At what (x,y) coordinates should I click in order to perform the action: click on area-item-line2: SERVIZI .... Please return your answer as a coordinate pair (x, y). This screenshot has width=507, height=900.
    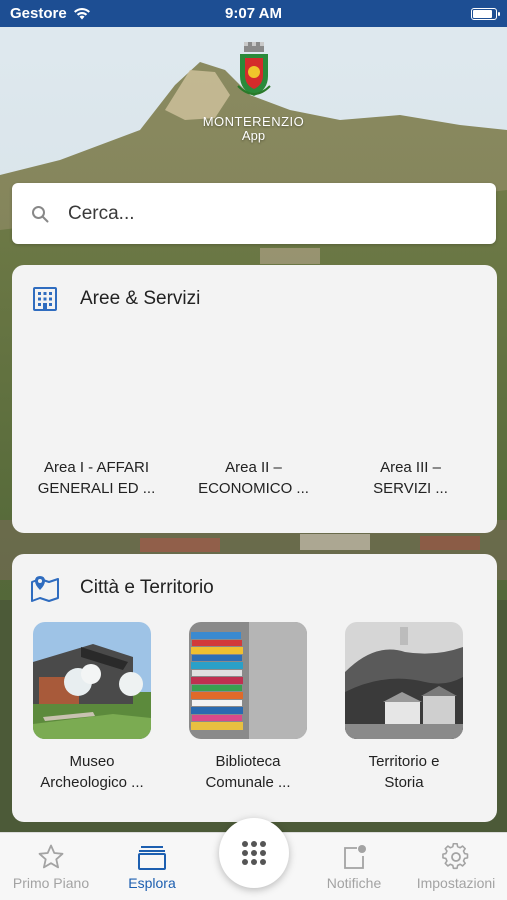
    Looking at the image, I should click on (410, 488).